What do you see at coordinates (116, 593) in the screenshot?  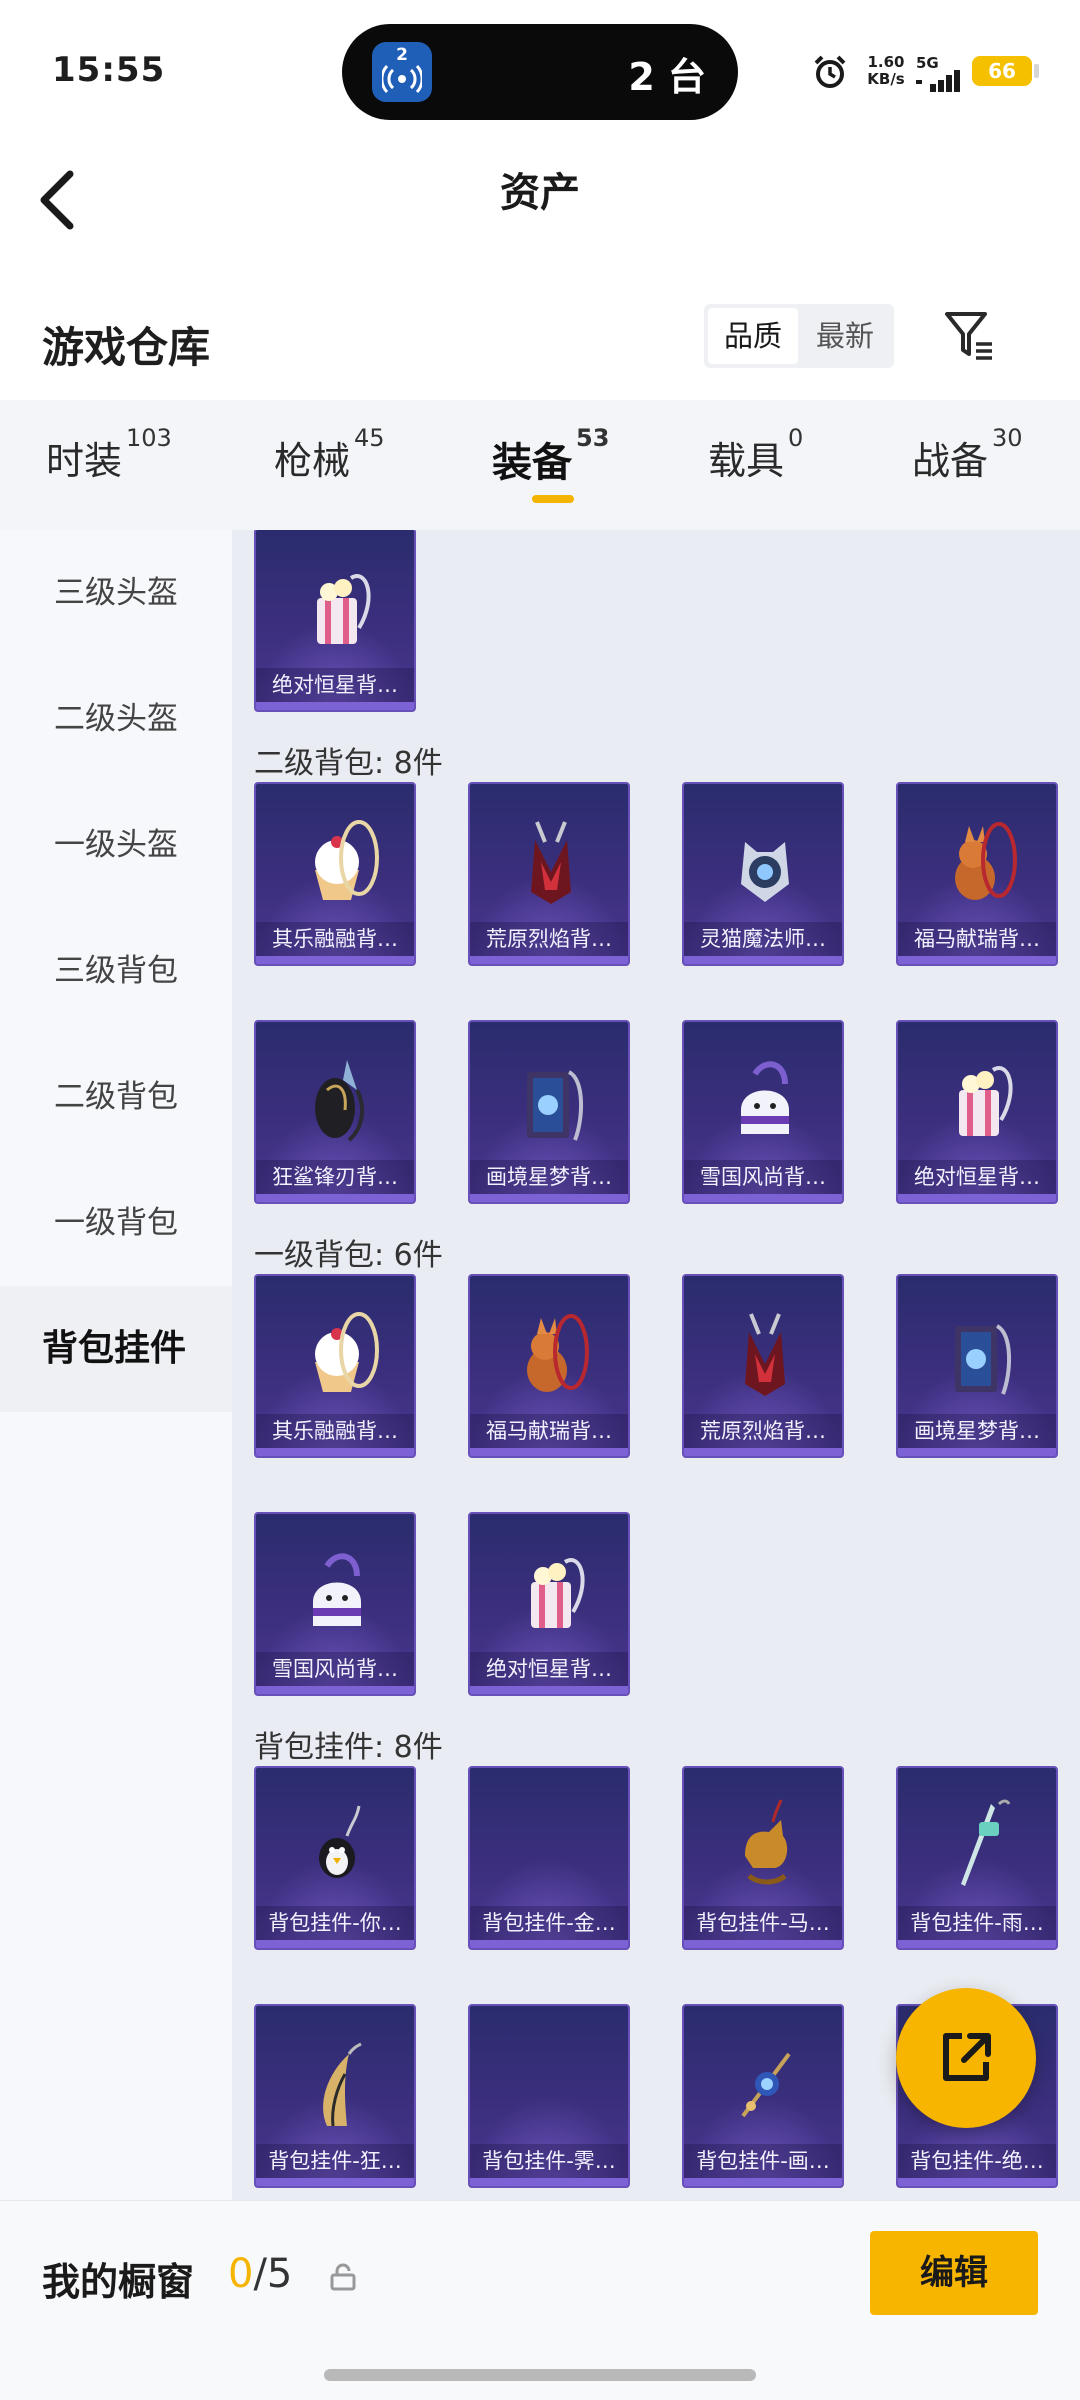 I see `sidebar-item-level3-helmet: 三级头盔` at bounding box center [116, 593].